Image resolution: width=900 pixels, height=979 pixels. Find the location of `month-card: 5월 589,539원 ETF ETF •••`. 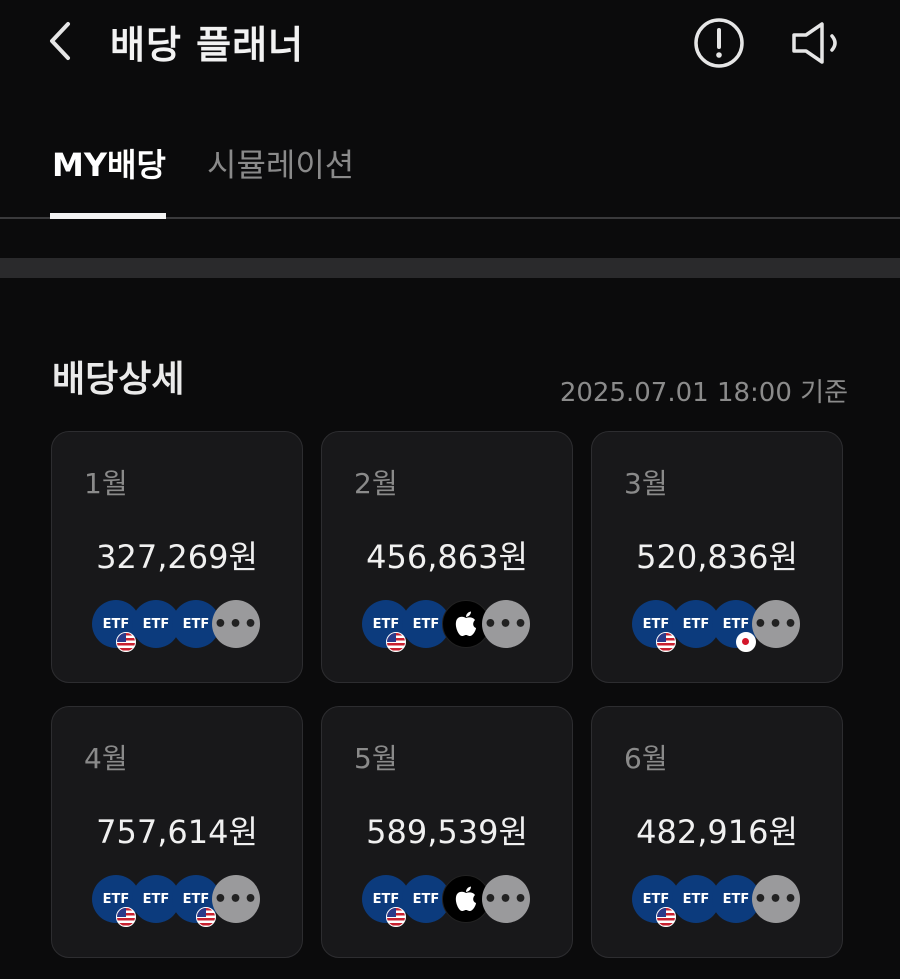

month-card: 5월 589,539원 ETF ETF ••• is located at coordinates (447, 832).